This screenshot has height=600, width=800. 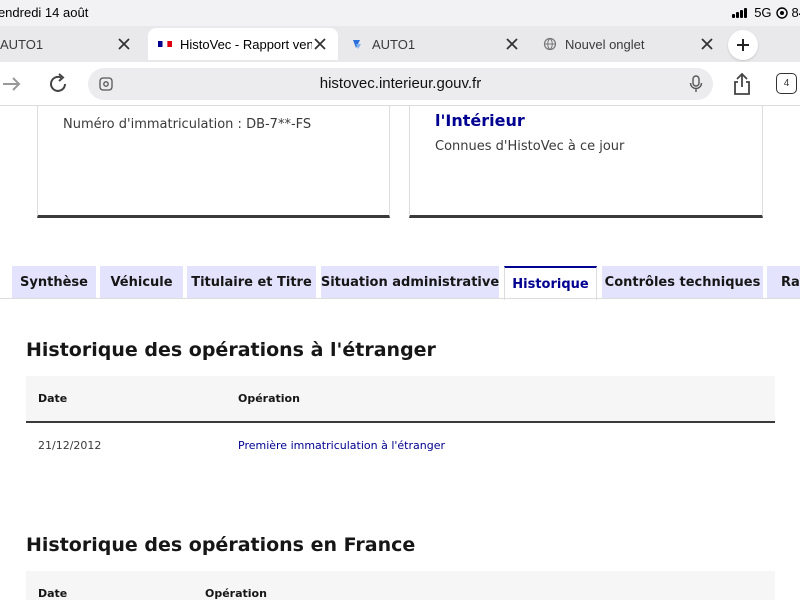 What do you see at coordinates (357, 44) in the screenshot?
I see `auto1-logo-icon` at bounding box center [357, 44].